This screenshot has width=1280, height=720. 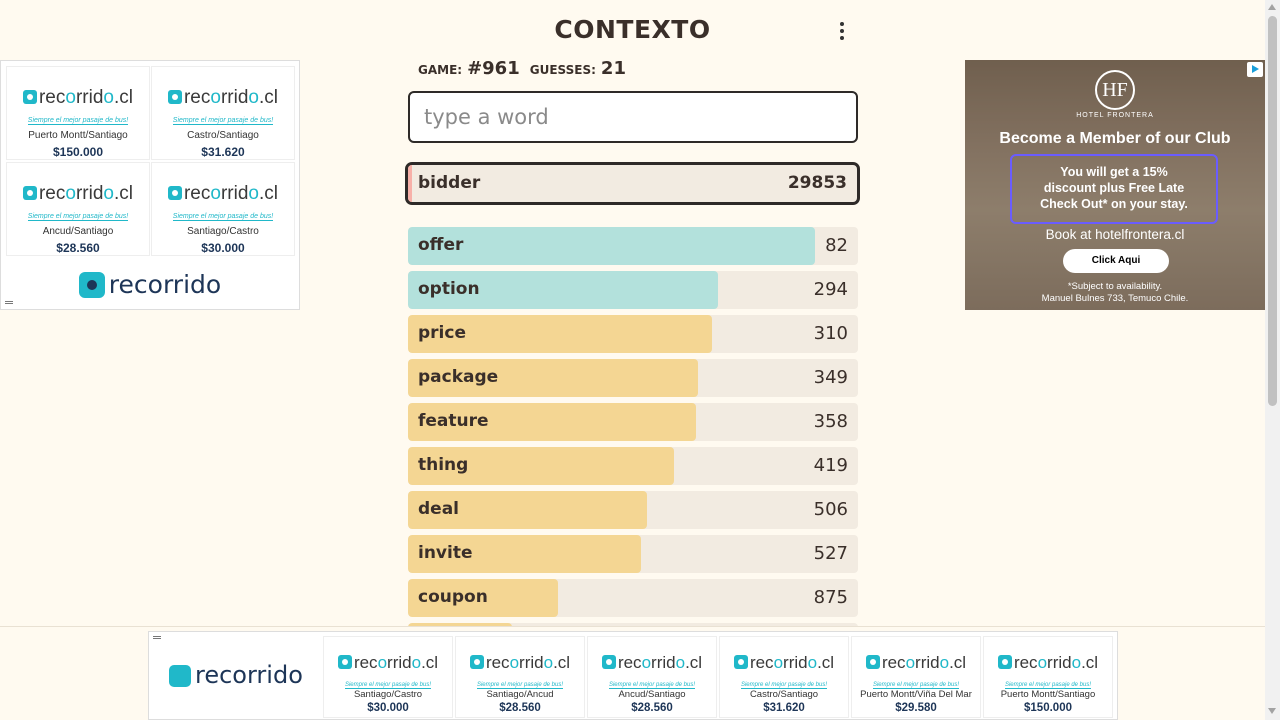 I want to click on scroll-thumb, so click(x=1272, y=211).